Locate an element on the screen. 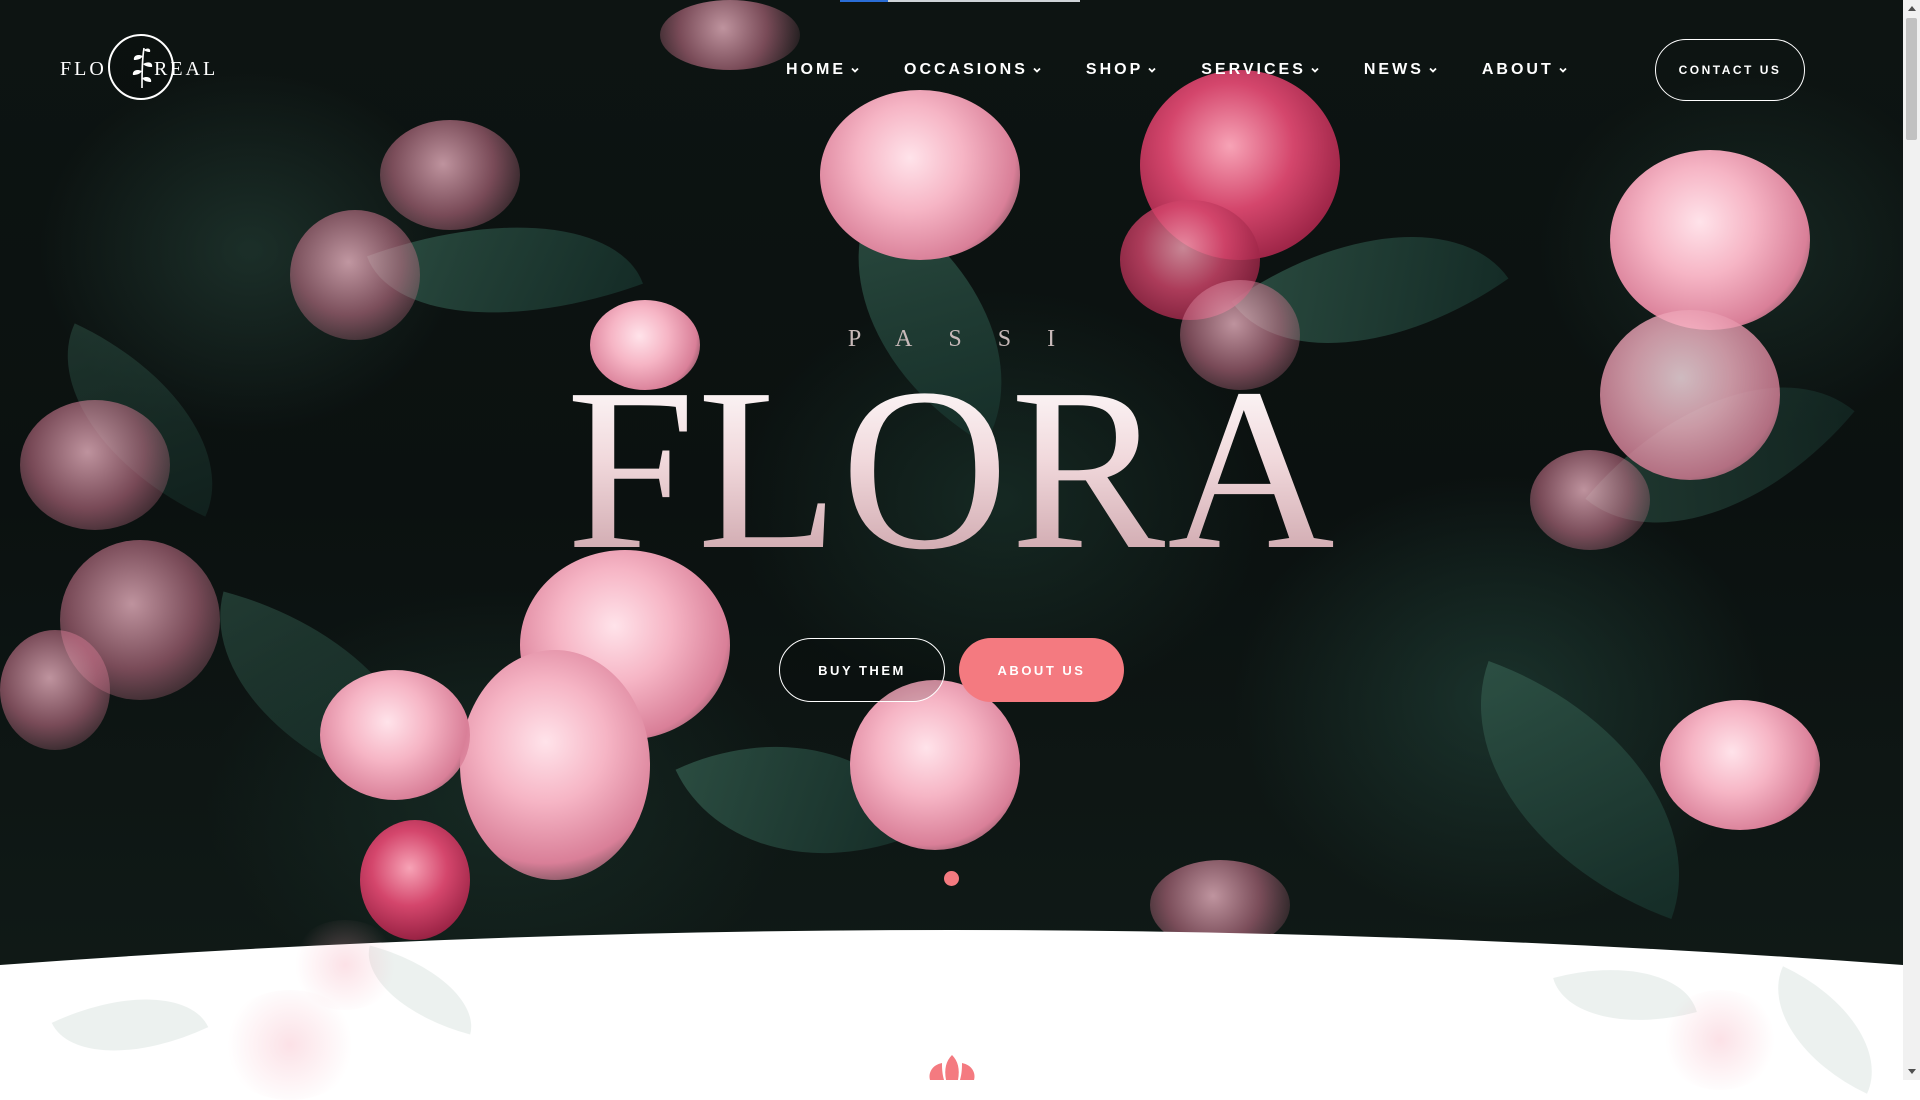 The height and width of the screenshot is (1100, 1920). contact-us-button: CONTACT US is located at coordinates (1730, 70).